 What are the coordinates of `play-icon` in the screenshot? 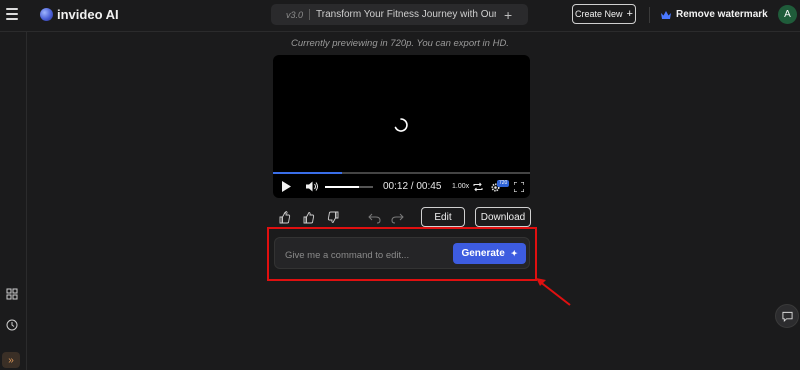 It's located at (286, 186).